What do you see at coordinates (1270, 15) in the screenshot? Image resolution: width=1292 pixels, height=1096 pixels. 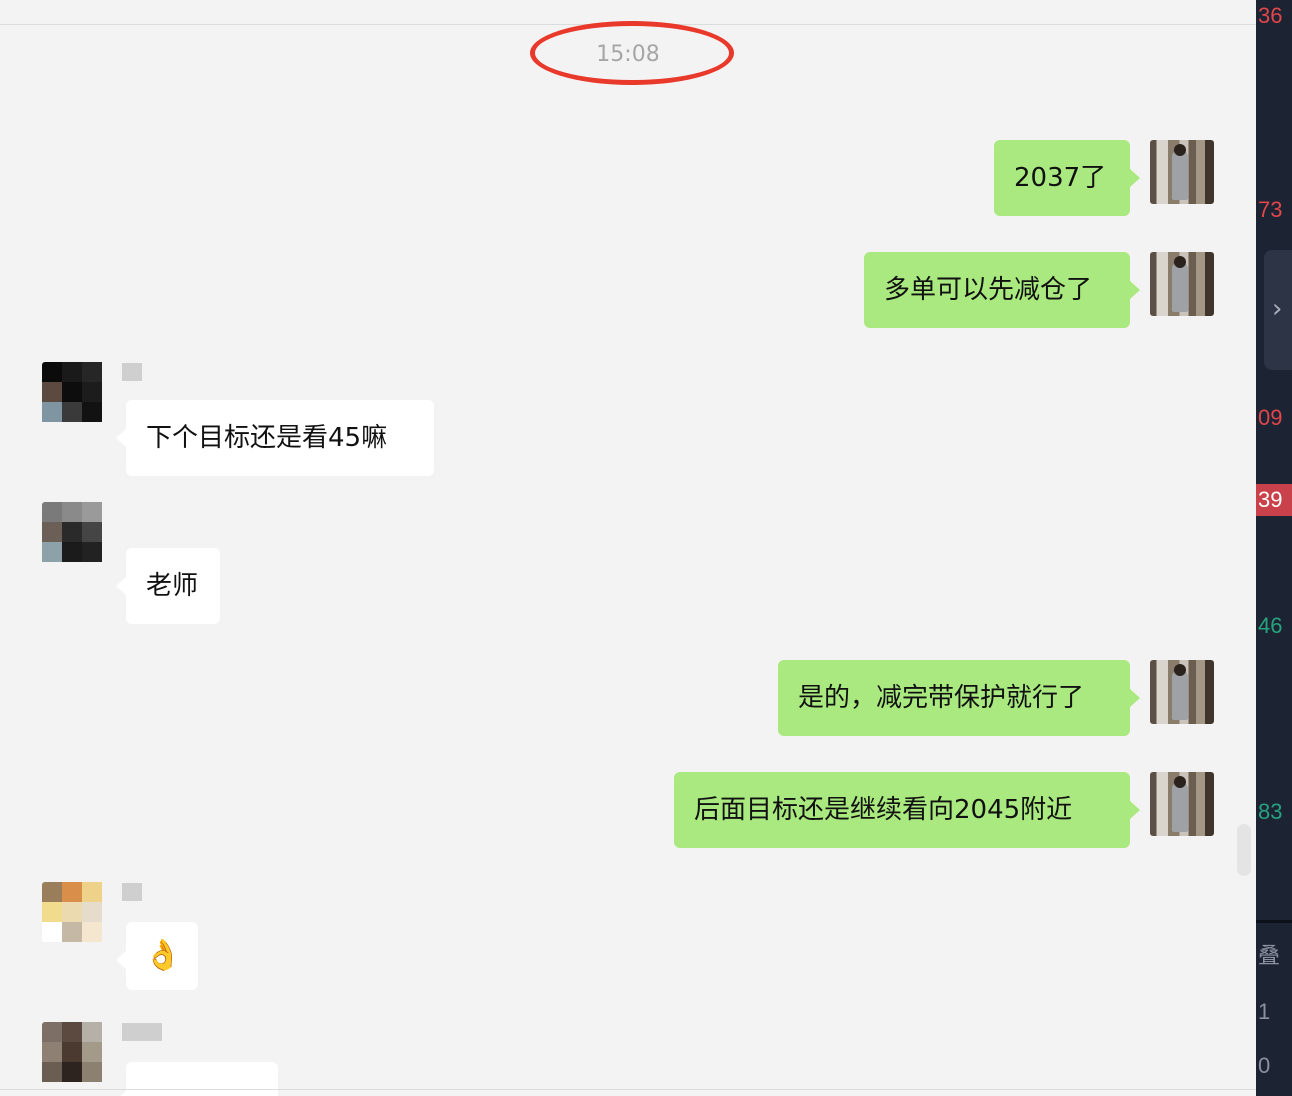 I see `sidebar-price-value: 36` at bounding box center [1270, 15].